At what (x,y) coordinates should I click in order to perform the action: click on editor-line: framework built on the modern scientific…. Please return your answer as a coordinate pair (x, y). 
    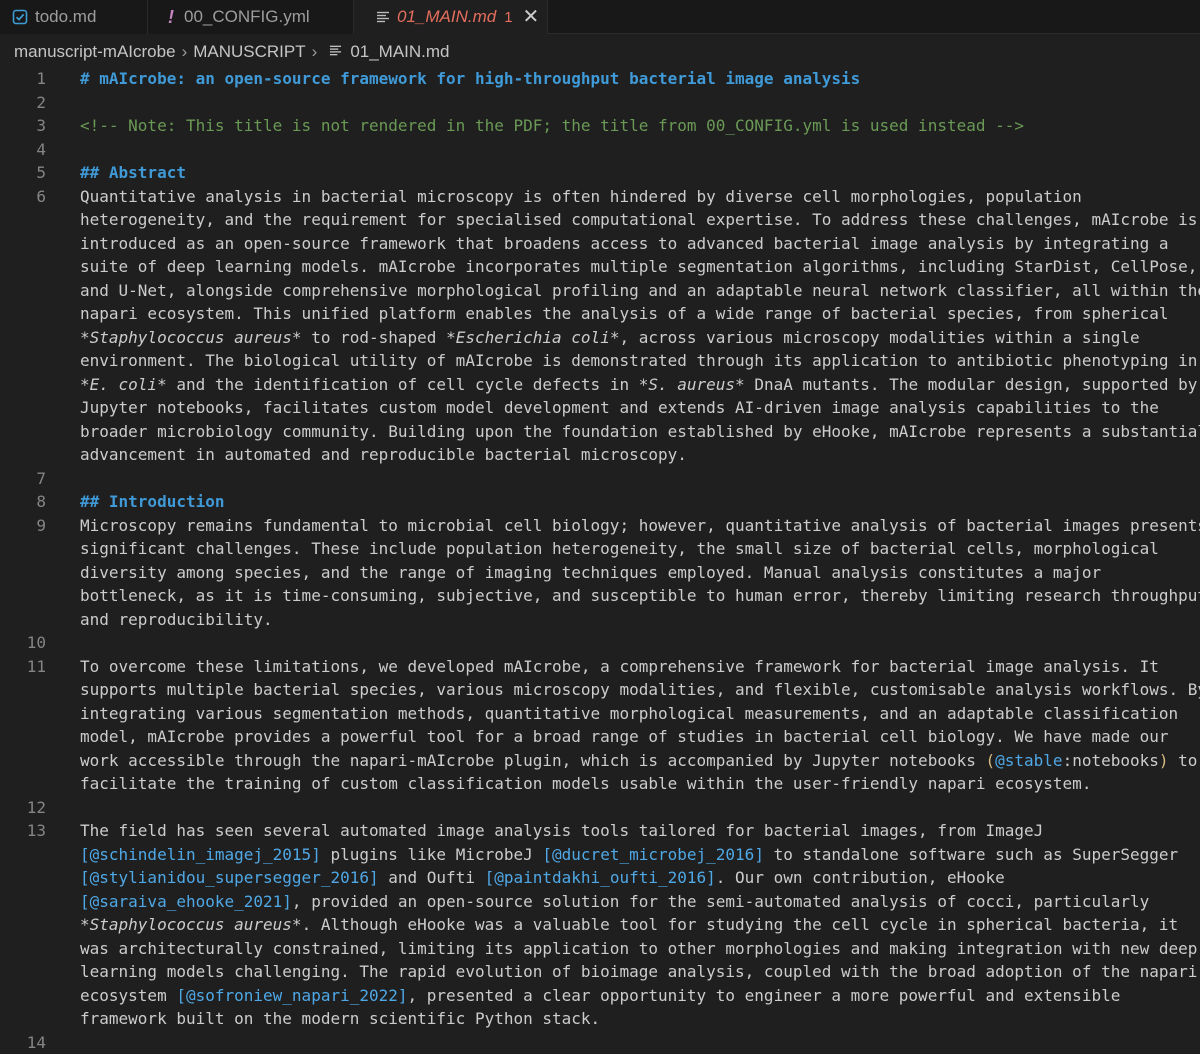
    Looking at the image, I should click on (600, 1019).